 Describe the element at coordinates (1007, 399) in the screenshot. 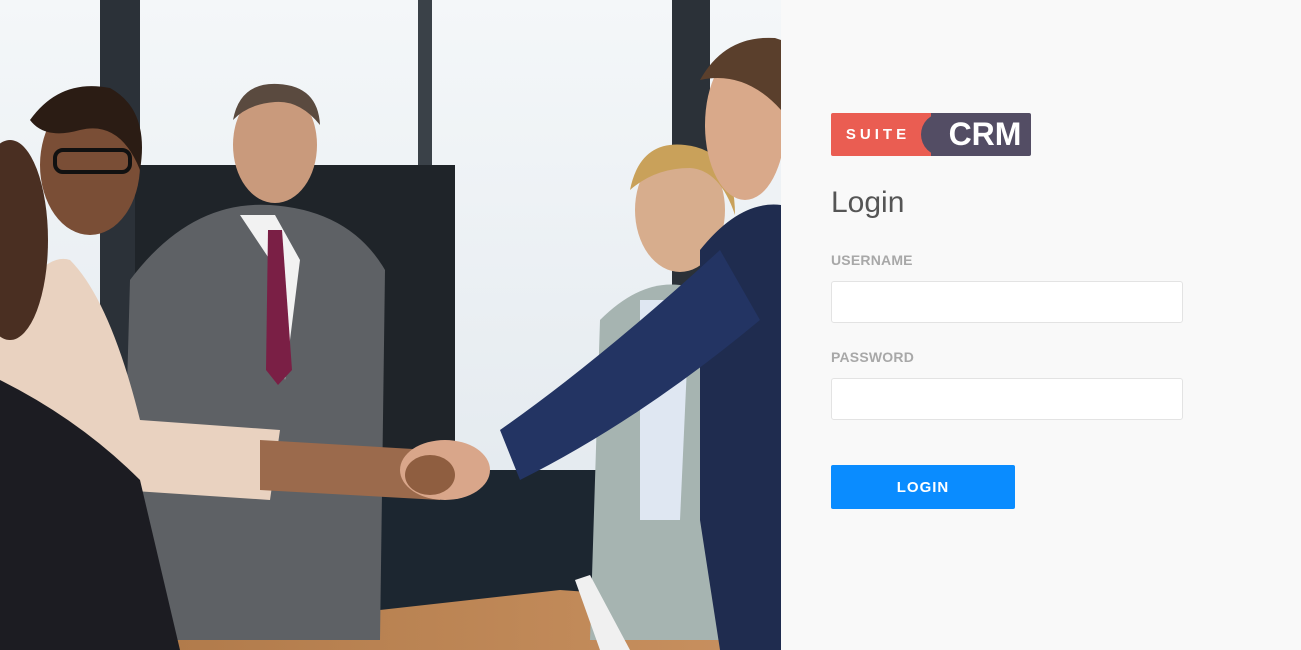

I see `password-input` at that location.